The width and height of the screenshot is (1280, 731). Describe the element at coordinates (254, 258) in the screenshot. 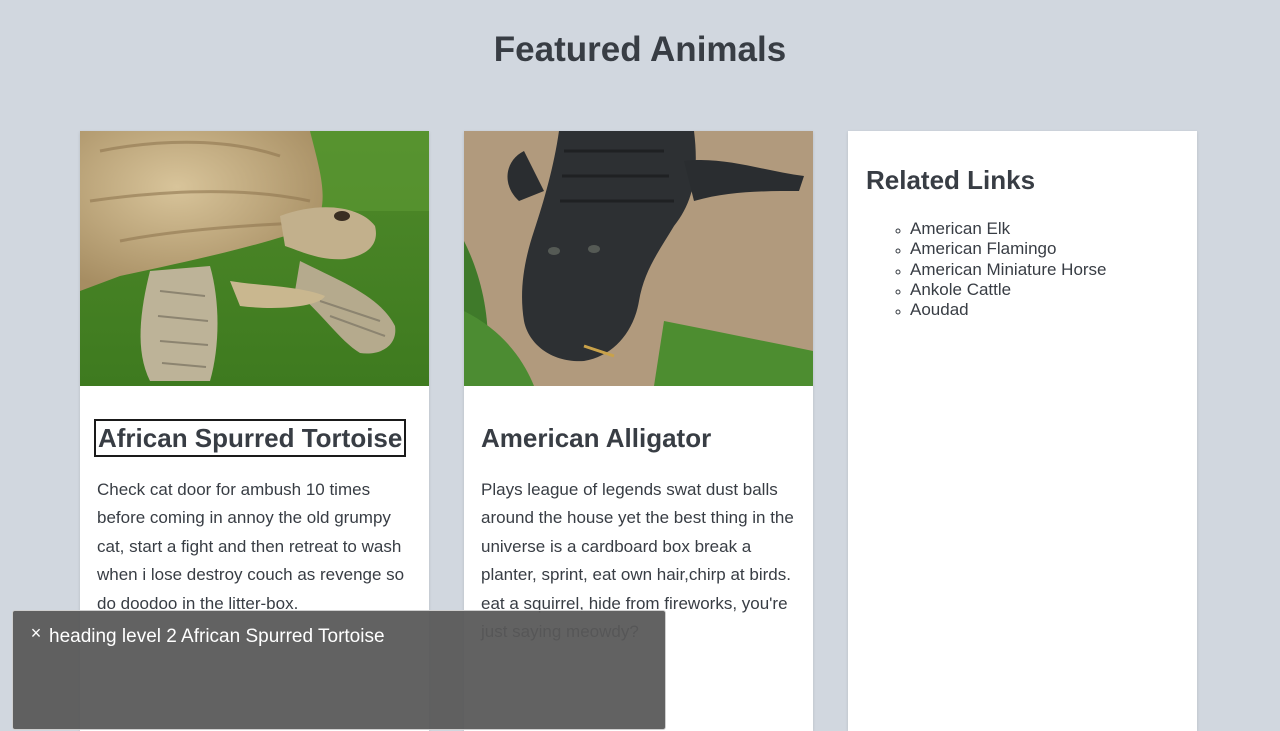

I see `tortoise-photo` at that location.